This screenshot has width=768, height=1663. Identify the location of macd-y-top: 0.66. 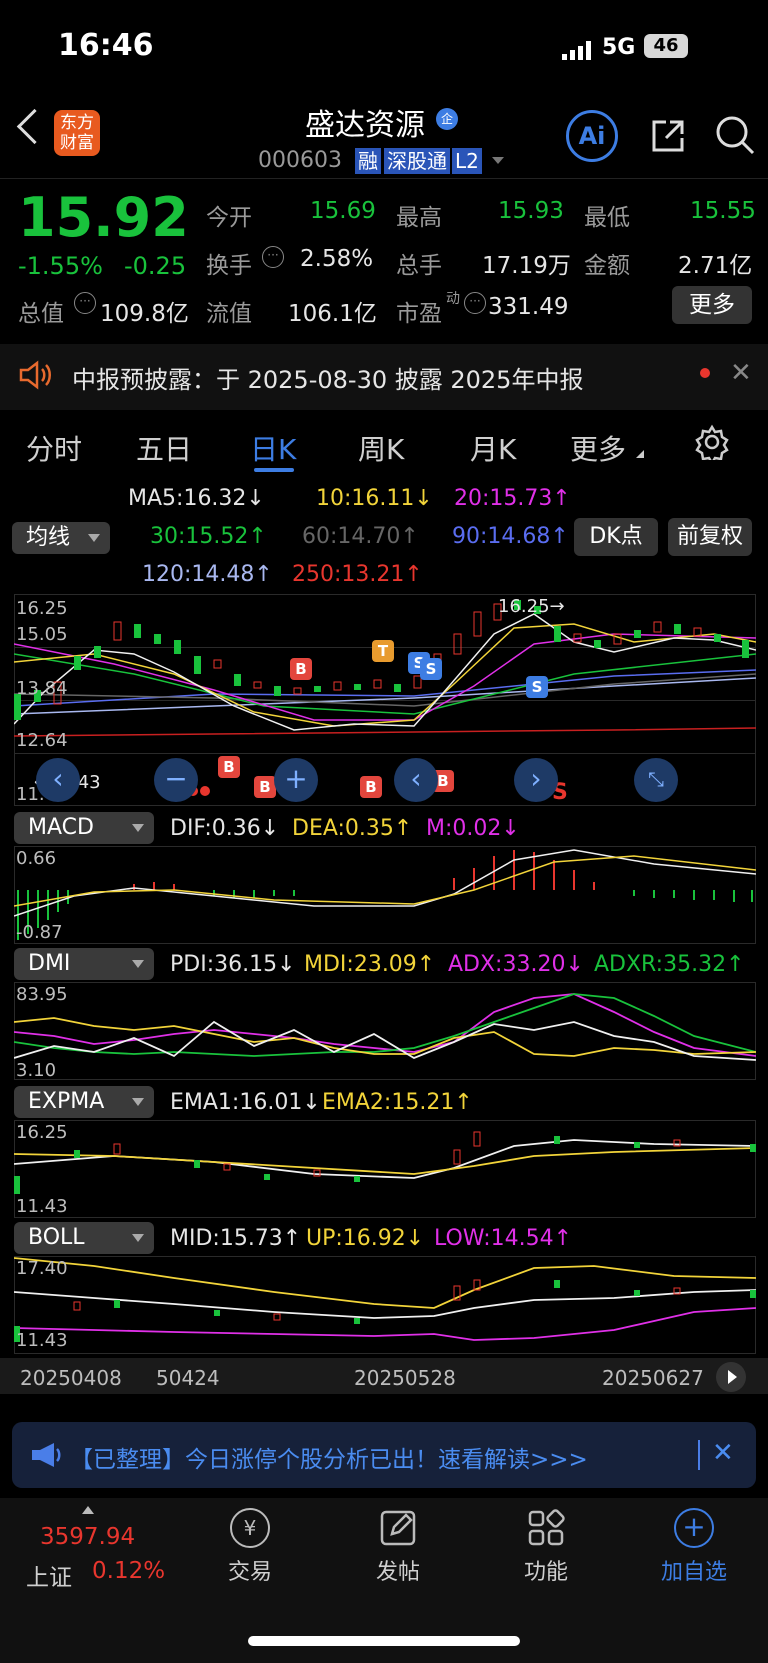
(36, 858).